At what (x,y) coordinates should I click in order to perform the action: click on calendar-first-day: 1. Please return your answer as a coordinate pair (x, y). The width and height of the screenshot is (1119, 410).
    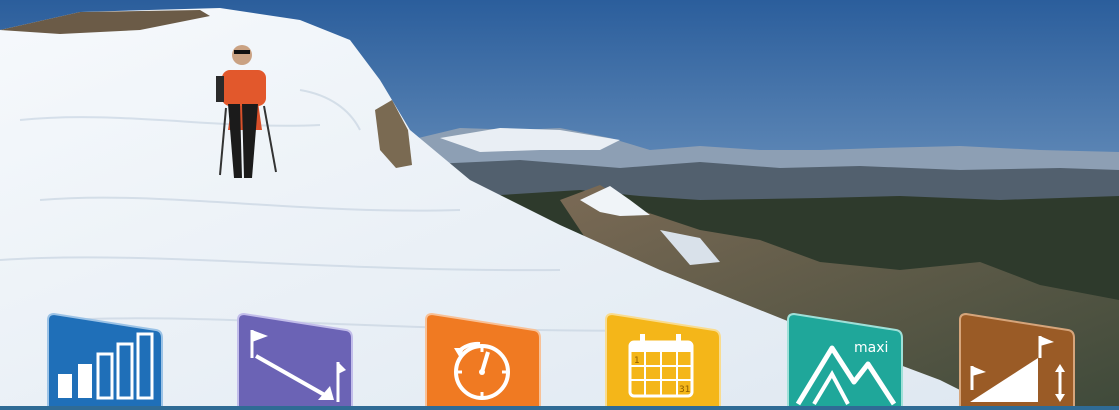
    Looking at the image, I should click on (637, 361).